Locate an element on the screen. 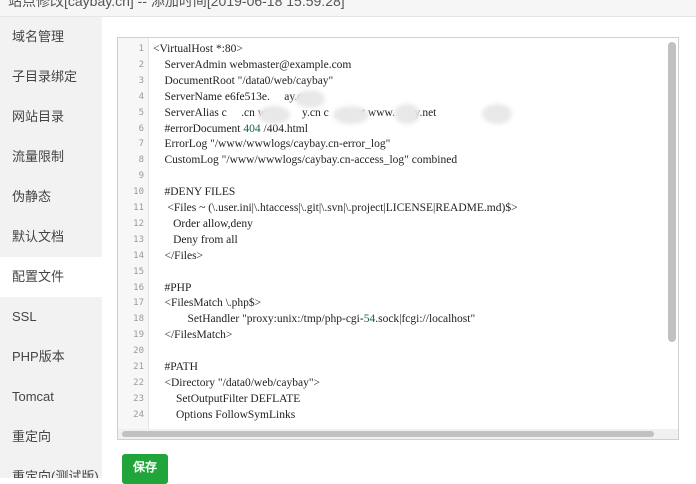 The image size is (696, 484). sidebar-item: 默认文档 is located at coordinates (51, 237).